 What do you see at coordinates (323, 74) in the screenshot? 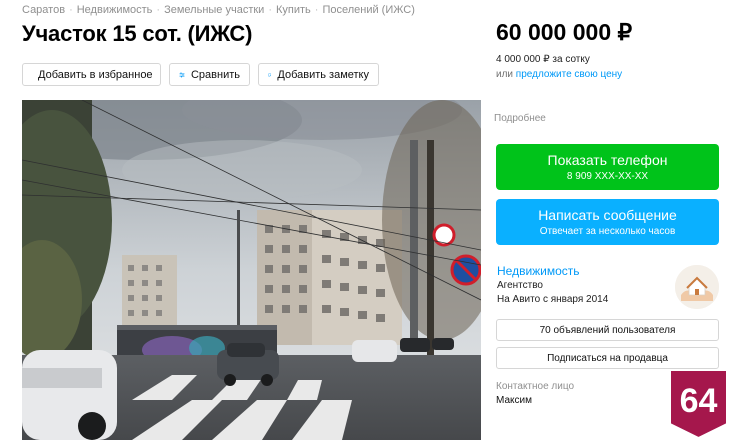
I see `add-note-label: Добавить заметку` at bounding box center [323, 74].